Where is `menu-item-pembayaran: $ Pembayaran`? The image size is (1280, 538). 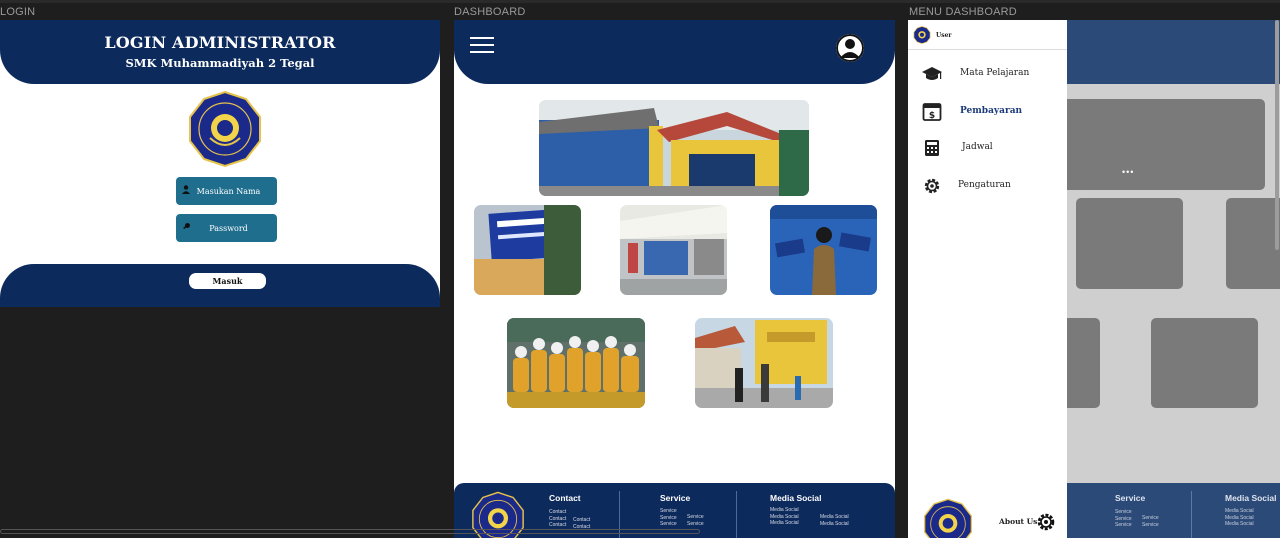 menu-item-pembayaran: $ Pembayaran is located at coordinates (987, 112).